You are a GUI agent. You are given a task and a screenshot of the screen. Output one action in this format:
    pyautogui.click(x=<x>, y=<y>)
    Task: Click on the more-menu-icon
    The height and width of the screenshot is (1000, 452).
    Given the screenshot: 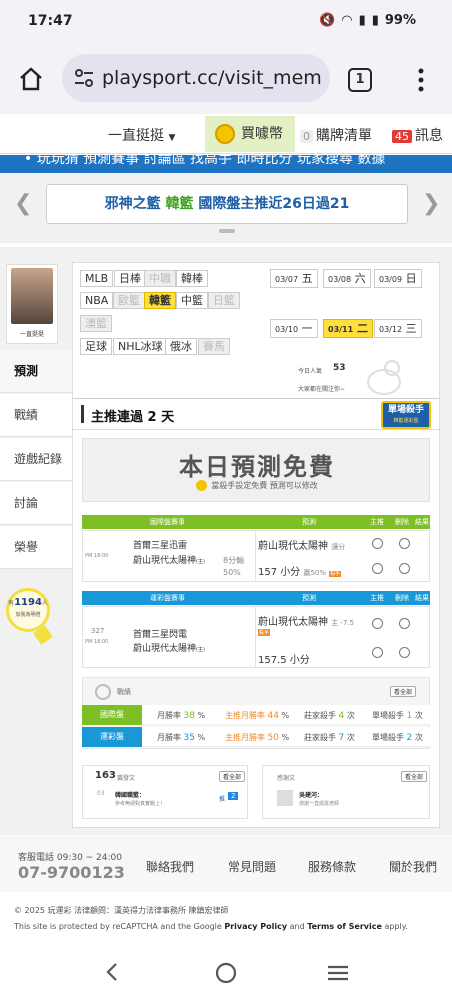 What is the action you would take?
    pyautogui.click(x=421, y=80)
    